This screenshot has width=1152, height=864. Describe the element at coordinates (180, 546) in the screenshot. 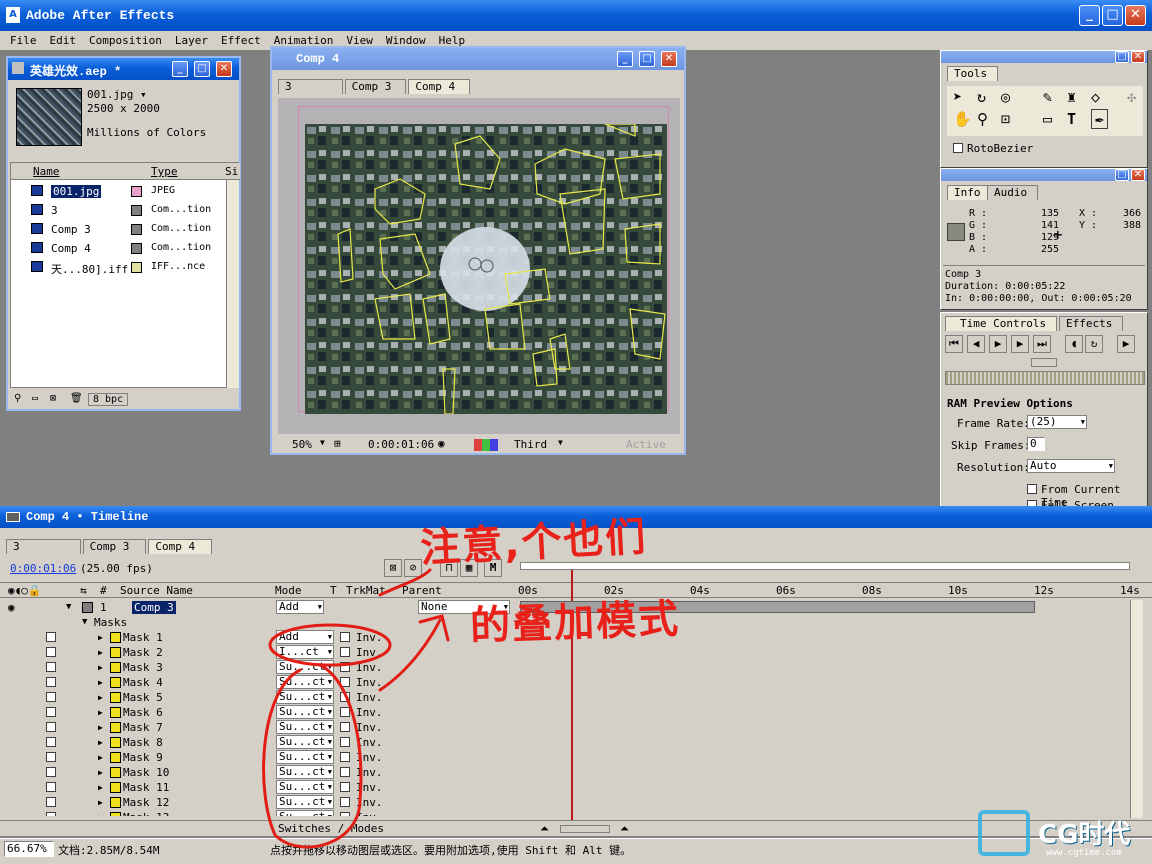

I see `timeline-tab: Comp 4` at that location.